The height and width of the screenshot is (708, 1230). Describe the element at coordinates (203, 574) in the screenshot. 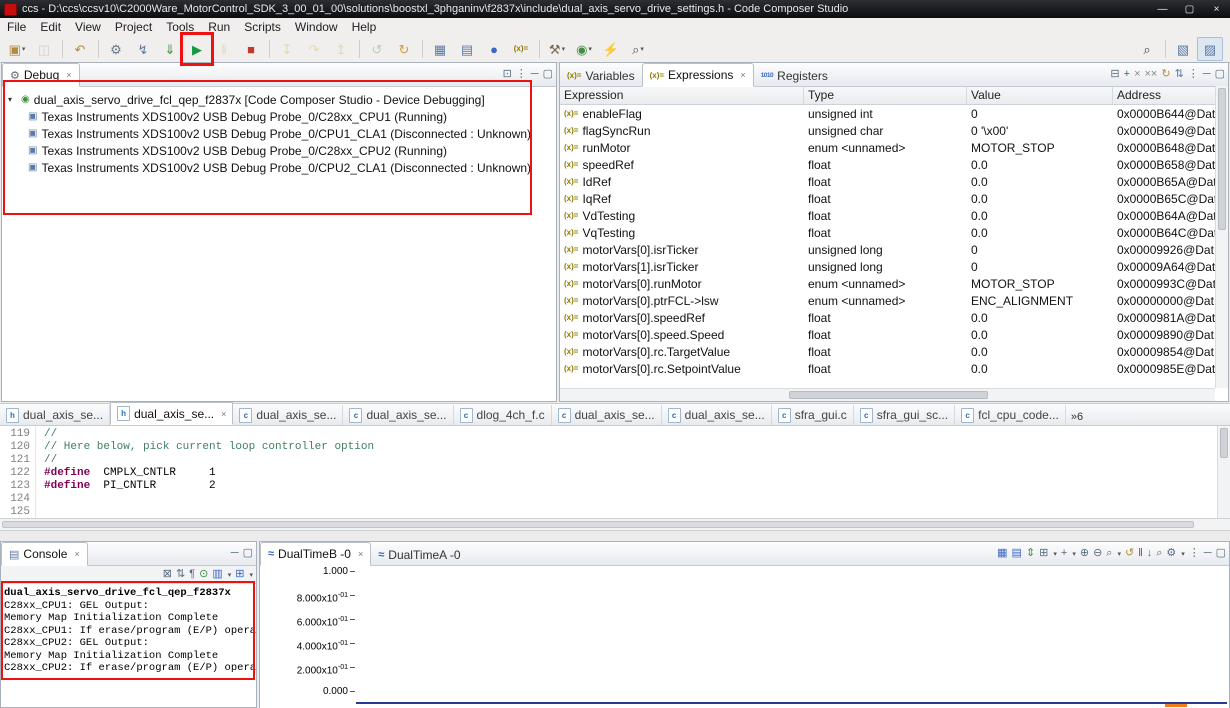

I see `pin-console-icon: ⊙` at that location.